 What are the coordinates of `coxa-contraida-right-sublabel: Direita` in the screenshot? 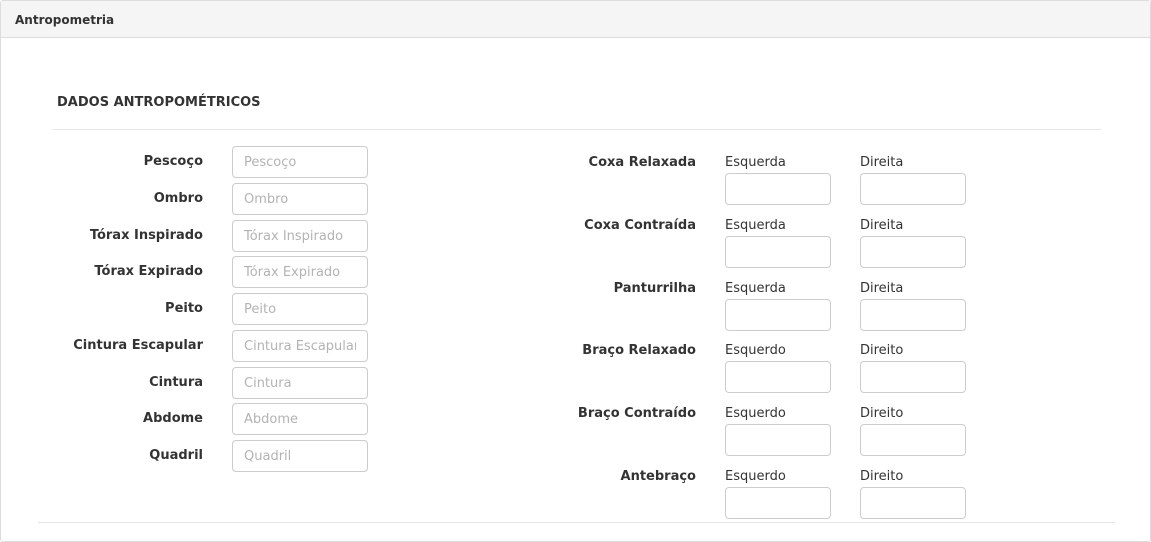 It's located at (882, 225).